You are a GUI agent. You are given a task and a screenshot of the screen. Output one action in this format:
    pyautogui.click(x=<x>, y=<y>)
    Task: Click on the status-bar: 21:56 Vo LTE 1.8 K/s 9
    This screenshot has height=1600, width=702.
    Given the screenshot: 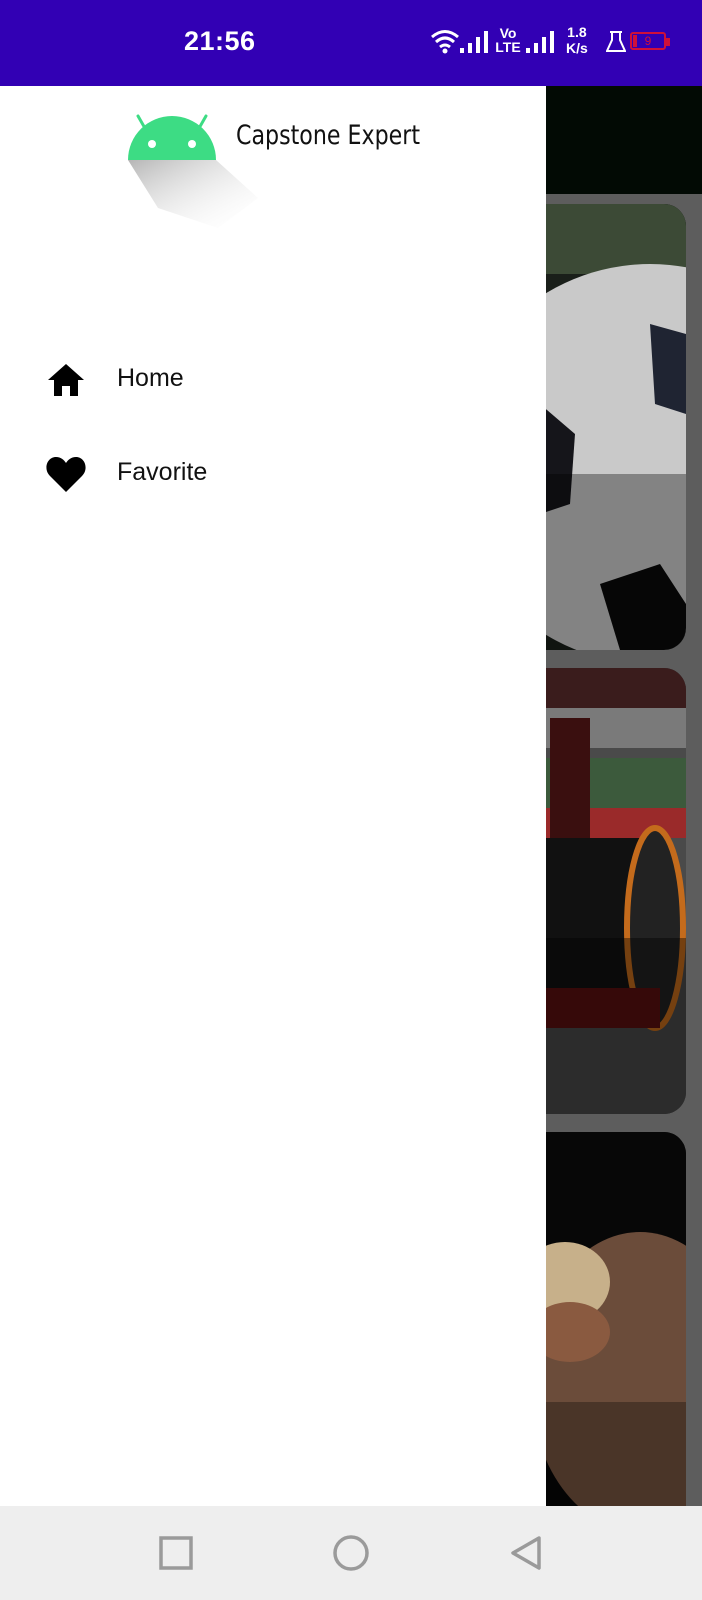 What is the action you would take?
    pyautogui.click(x=351, y=43)
    